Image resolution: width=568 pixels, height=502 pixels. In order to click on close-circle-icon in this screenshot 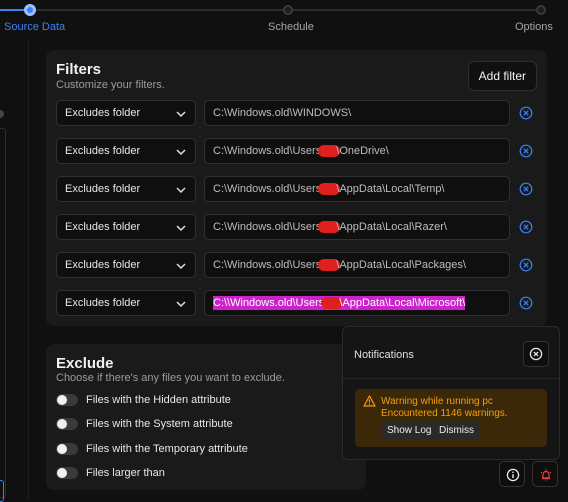, I will do `click(536, 354)`.